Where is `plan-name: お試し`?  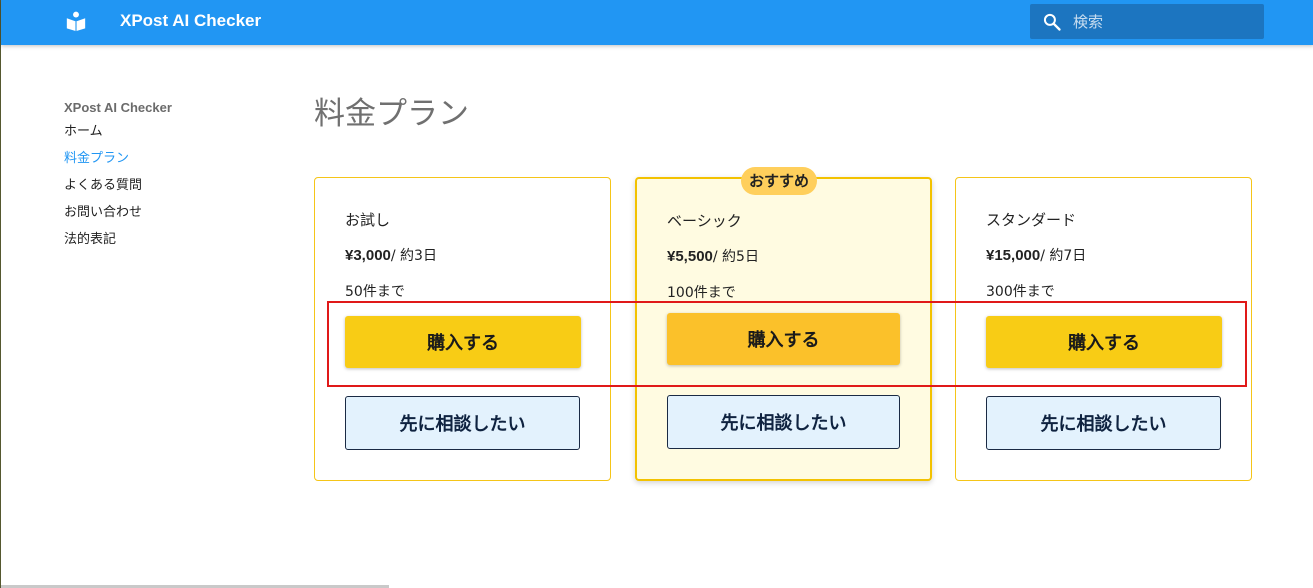 plan-name: お試し is located at coordinates (368, 220).